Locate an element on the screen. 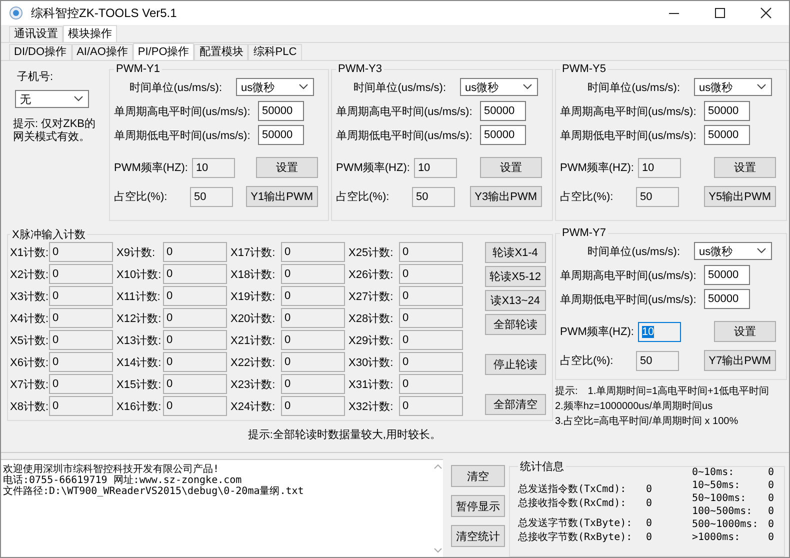 This screenshot has height=558, width=790. field-label: X15计数: is located at coordinates (139, 385).